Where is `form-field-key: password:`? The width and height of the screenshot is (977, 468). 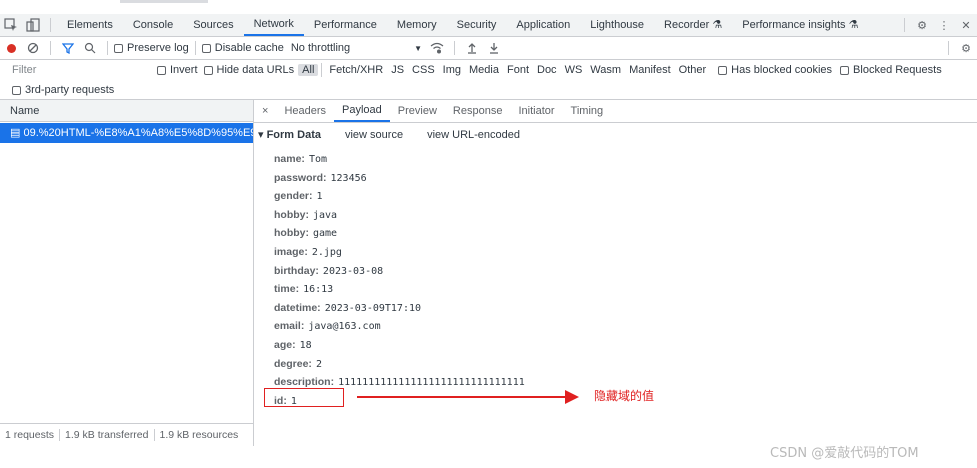 form-field-key: password: is located at coordinates (300, 177).